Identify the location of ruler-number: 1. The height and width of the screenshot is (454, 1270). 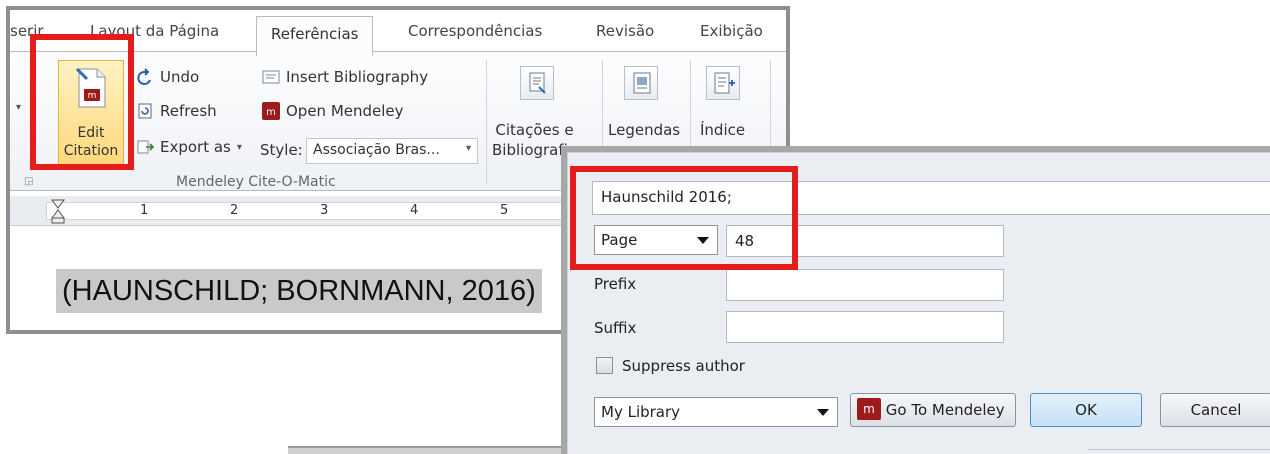
(144, 210).